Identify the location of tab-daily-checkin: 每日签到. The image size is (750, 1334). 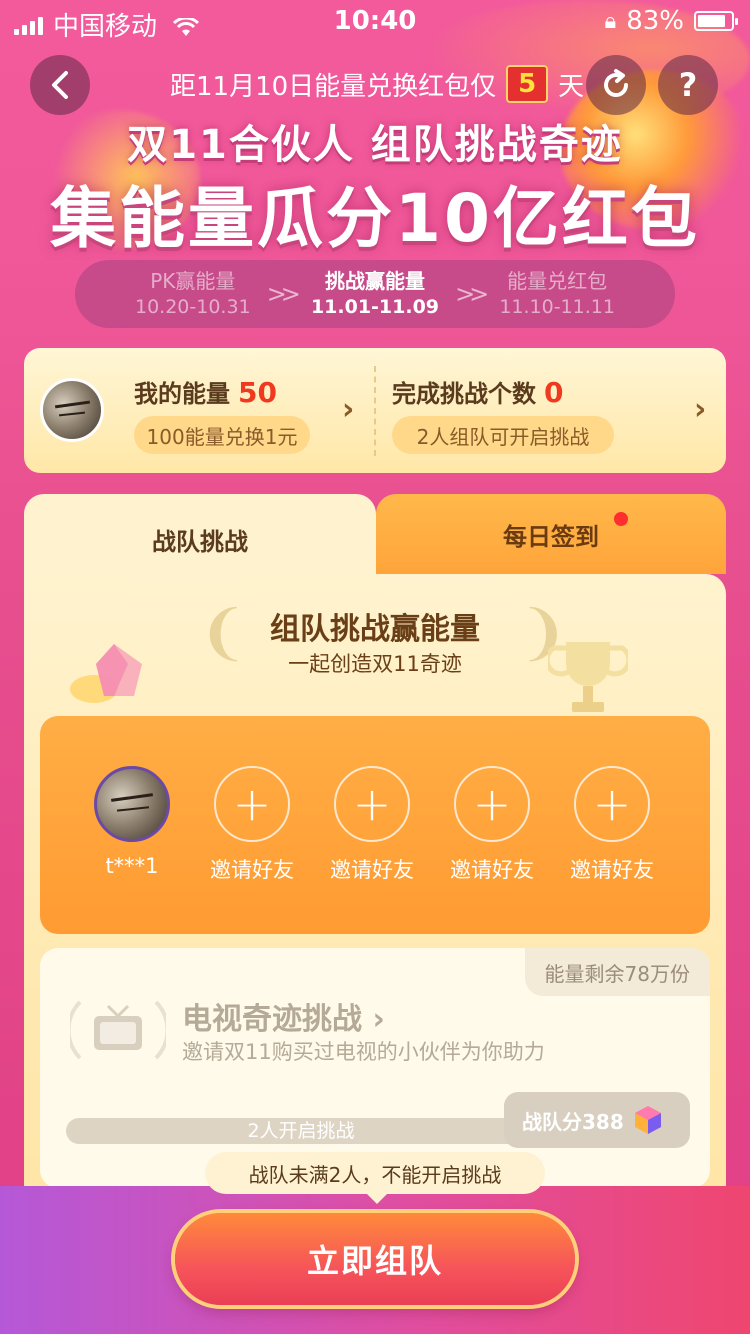
(551, 534).